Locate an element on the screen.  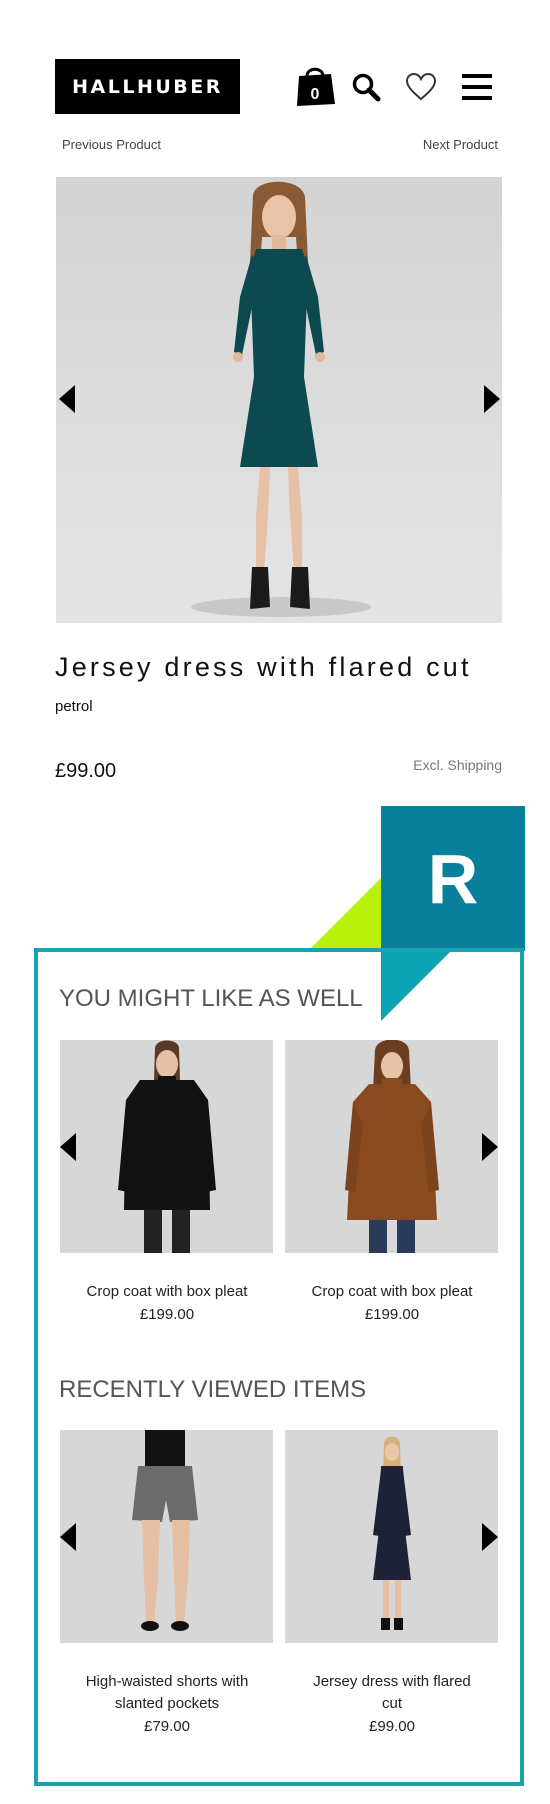
heart-icon is located at coordinates (421, 87).